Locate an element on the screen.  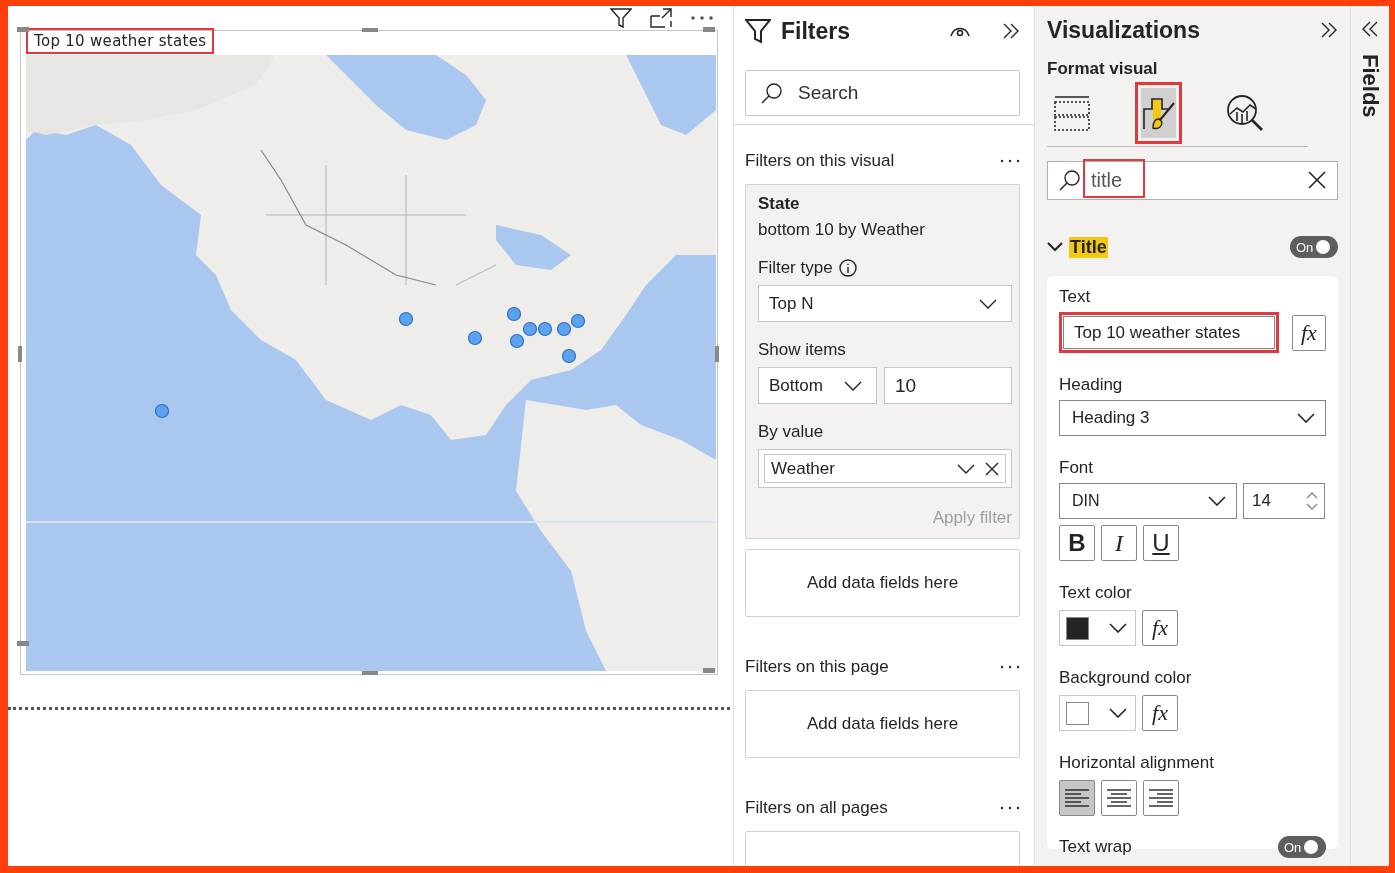
style-button: U is located at coordinates (1161, 543).